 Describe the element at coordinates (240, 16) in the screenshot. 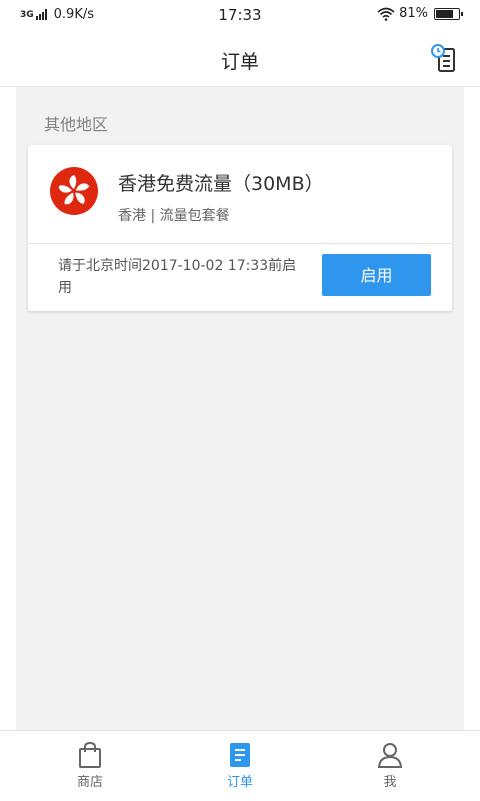

I see `status-bar: 3G 0.9K/s 17:33 81%` at that location.